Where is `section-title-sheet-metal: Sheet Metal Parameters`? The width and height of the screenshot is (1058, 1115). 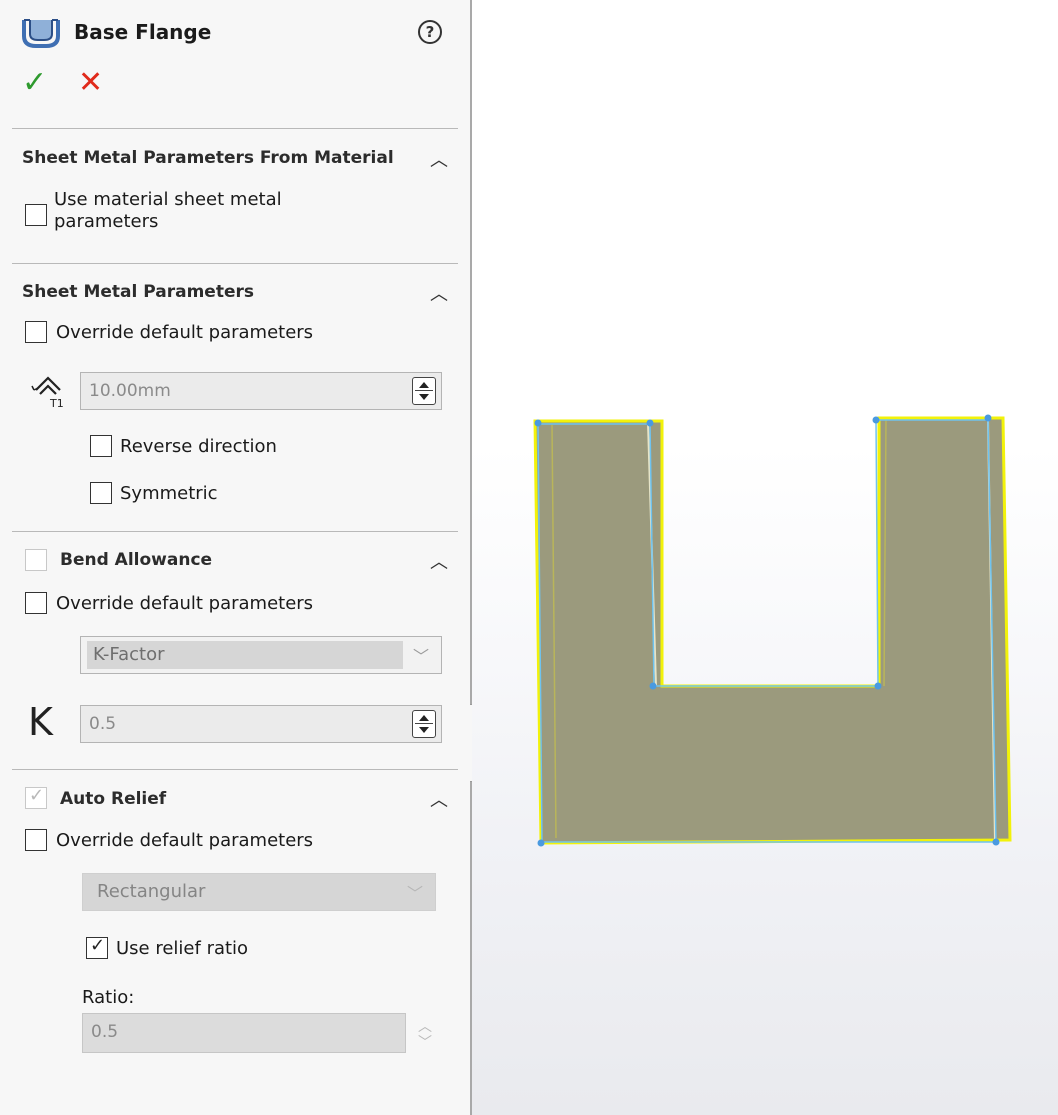 section-title-sheet-metal: Sheet Metal Parameters is located at coordinates (138, 292).